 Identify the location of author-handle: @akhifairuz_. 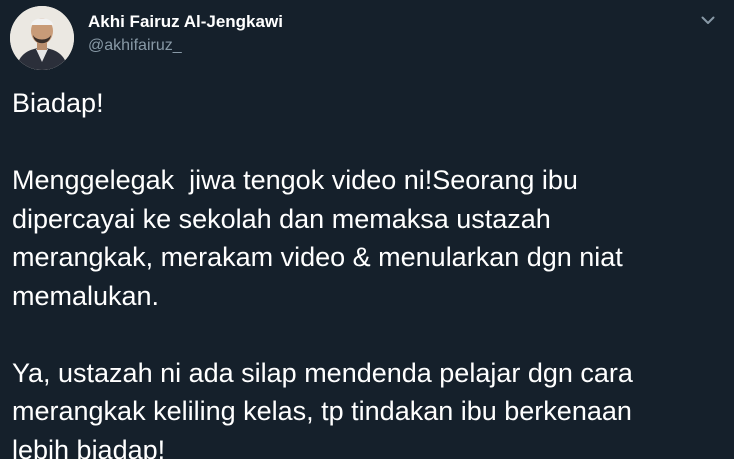
(135, 46).